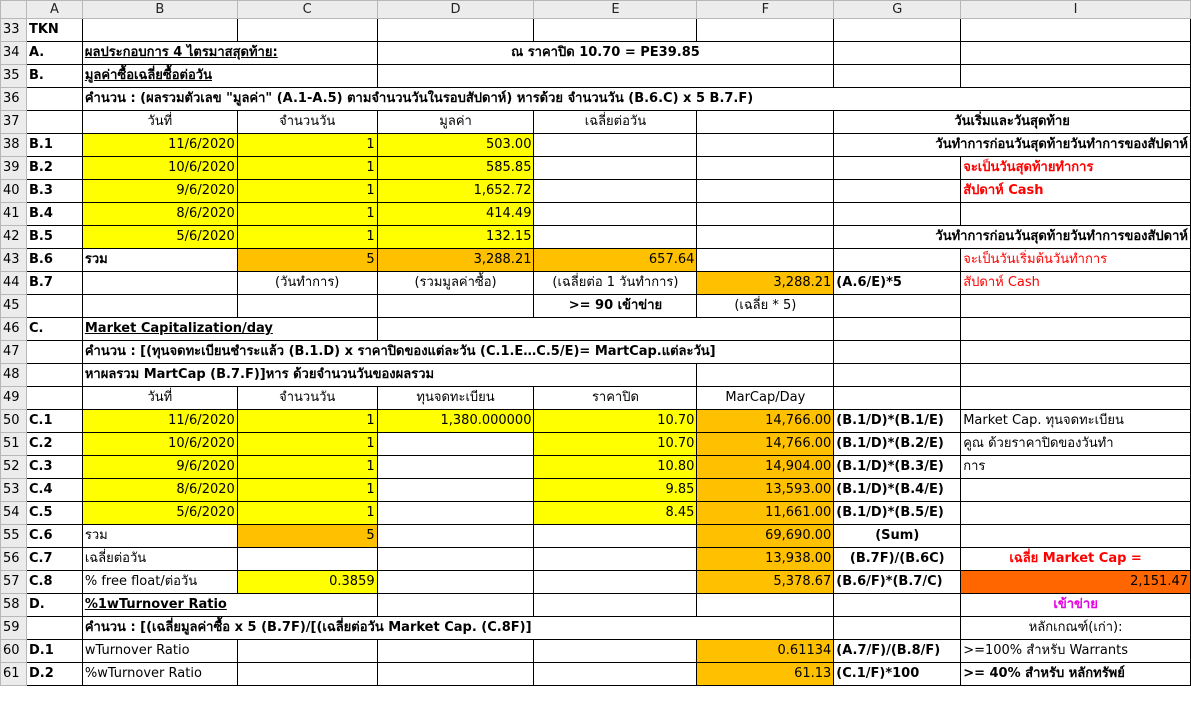 The width and height of the screenshot is (1191, 720). Describe the element at coordinates (765, 674) in the screenshot. I see `cell: 61.13` at that location.